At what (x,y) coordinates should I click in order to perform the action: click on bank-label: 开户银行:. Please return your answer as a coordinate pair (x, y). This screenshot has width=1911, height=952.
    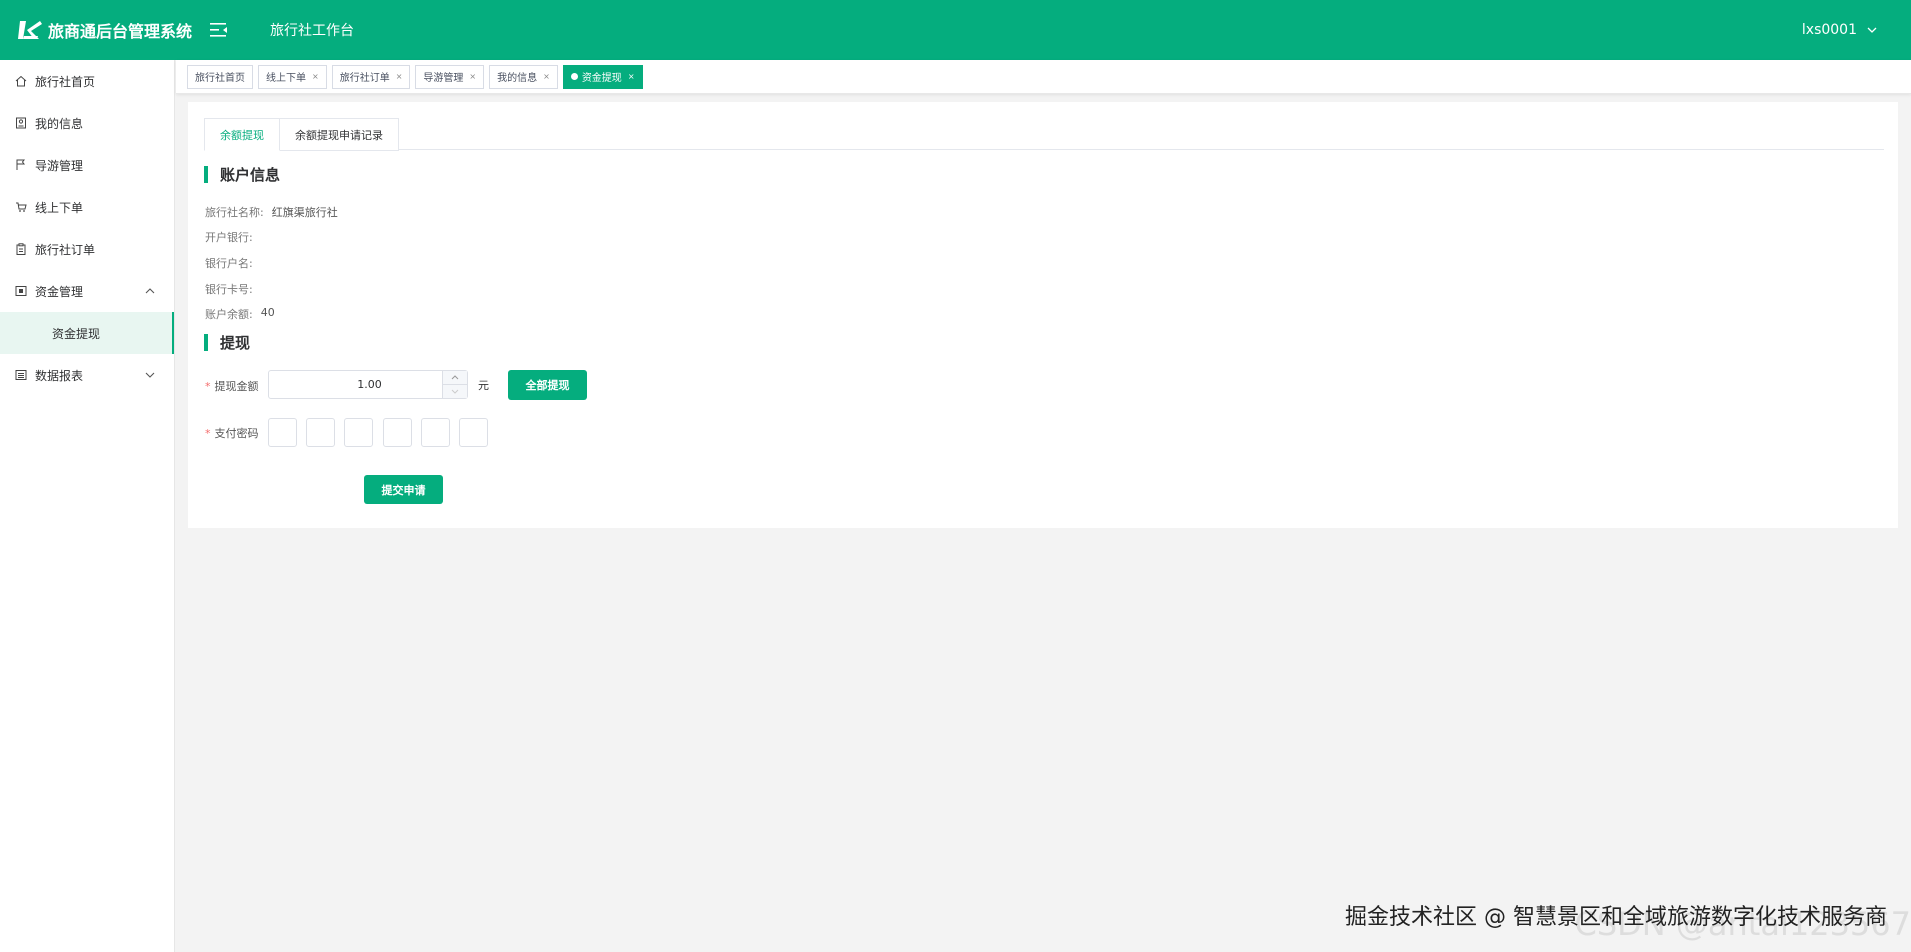
    Looking at the image, I should click on (229, 237).